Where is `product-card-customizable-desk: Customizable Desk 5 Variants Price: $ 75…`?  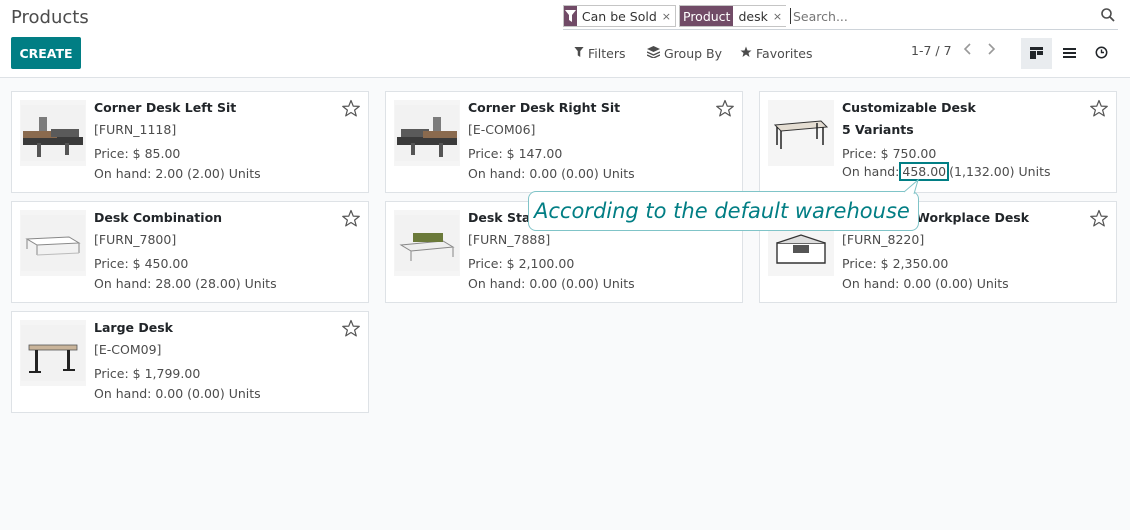
product-card-customizable-desk: Customizable Desk 5 Variants Price: $ 75… is located at coordinates (938, 142).